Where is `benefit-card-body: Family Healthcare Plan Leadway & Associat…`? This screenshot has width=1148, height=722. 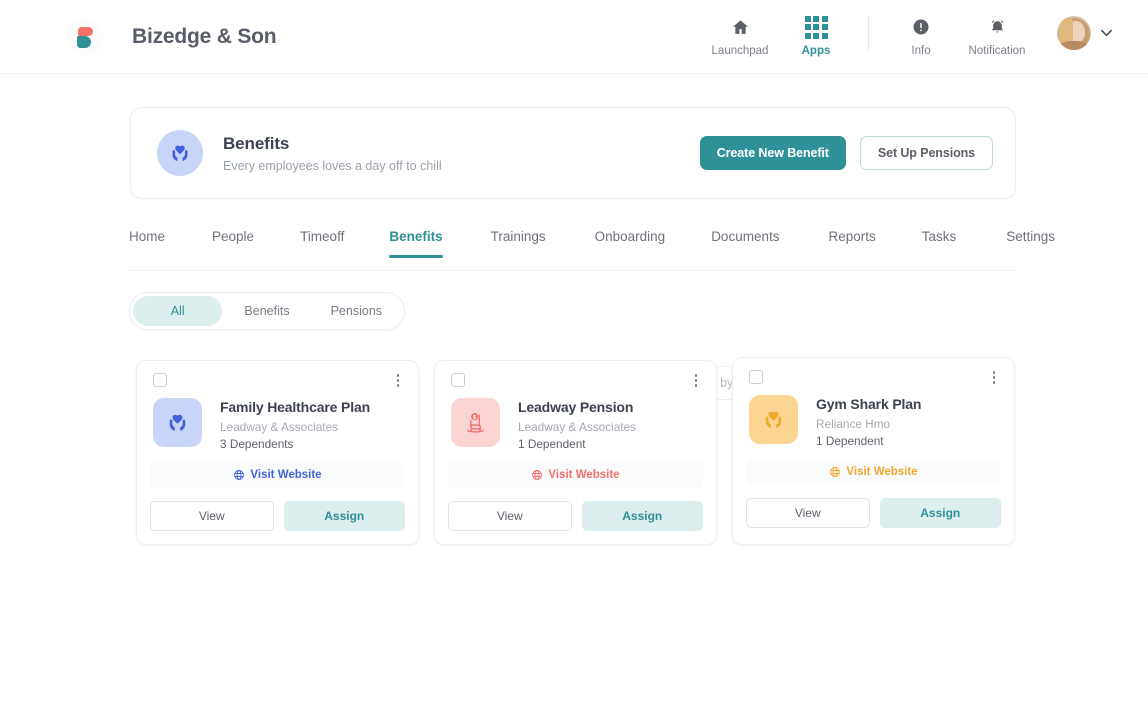
benefit-card-body: Family Healthcare Plan Leadway & Associat… is located at coordinates (277, 424).